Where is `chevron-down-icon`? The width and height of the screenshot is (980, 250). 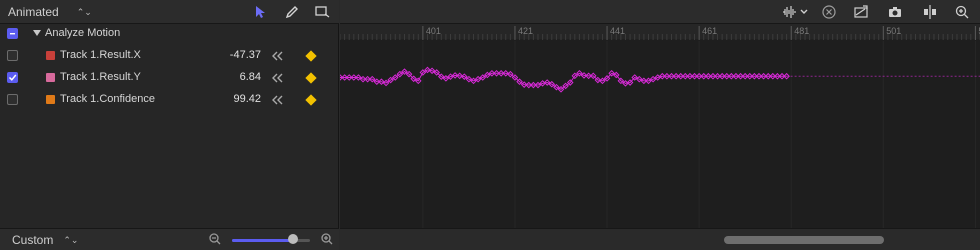
chevron-down-icon is located at coordinates (804, 12).